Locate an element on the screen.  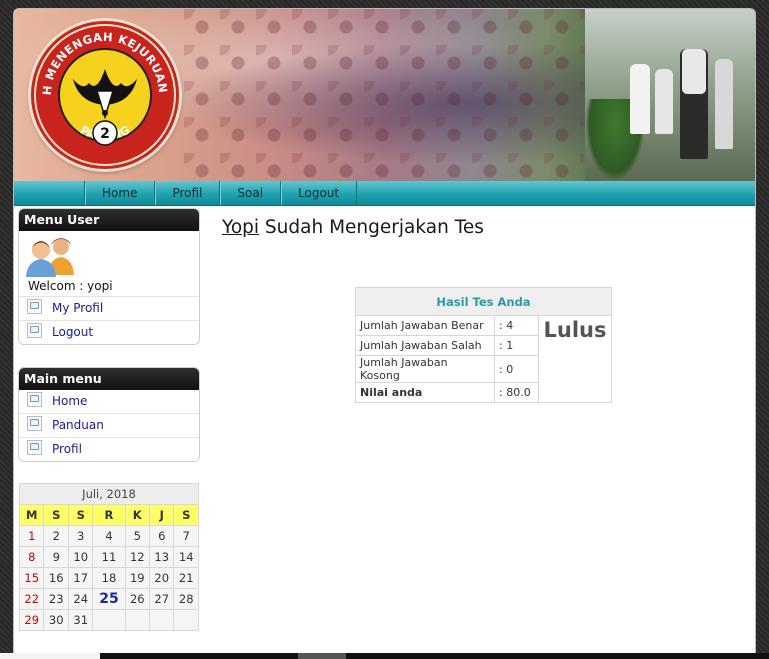
result-value: : 1 is located at coordinates (516, 345).